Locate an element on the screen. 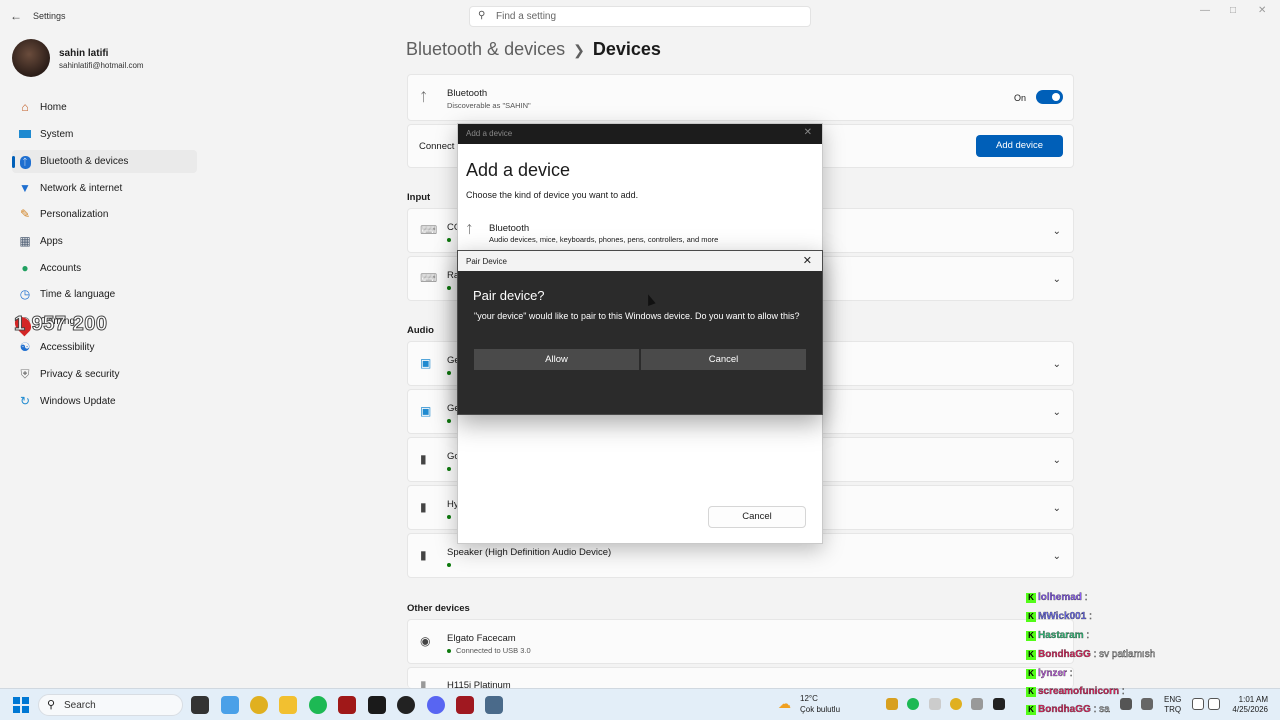 Image resolution: width=1280 pixels, height=720 pixels. sidebar-item-label: Time & language is located at coordinates (78, 294).